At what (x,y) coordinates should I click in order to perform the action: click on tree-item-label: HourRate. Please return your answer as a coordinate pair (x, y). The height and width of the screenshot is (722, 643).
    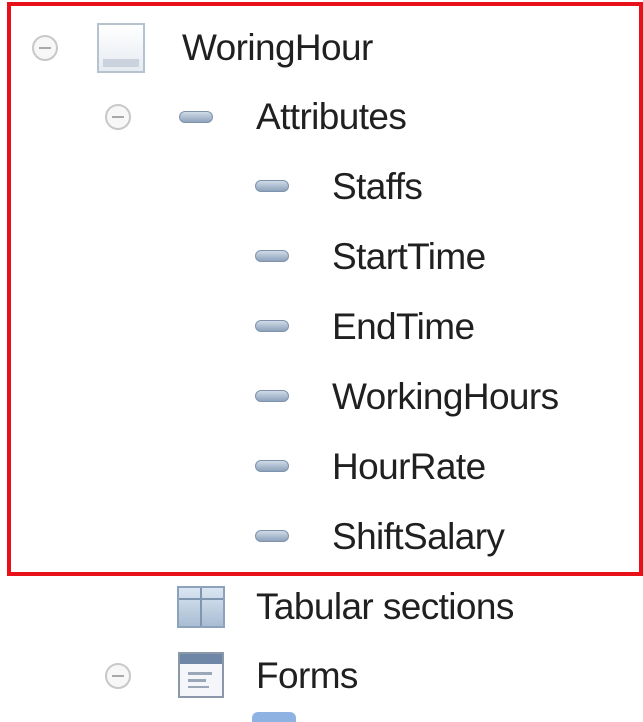
    Looking at the image, I should click on (409, 466).